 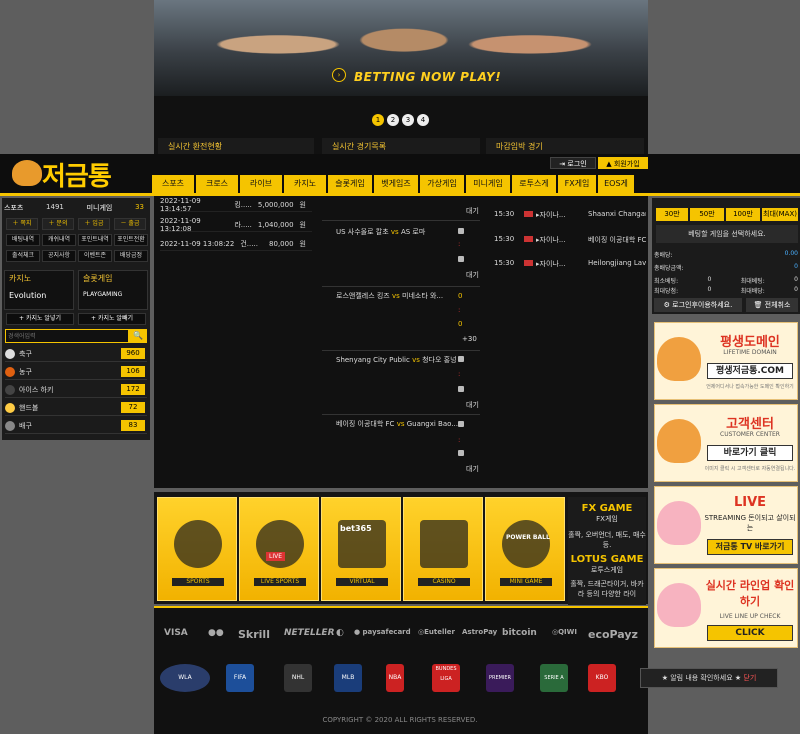 I want to click on ad-lineup-check: 실시간 라인업 확인하기 LIVE LINE UP CHECK CLICK, so click(x=726, y=608).